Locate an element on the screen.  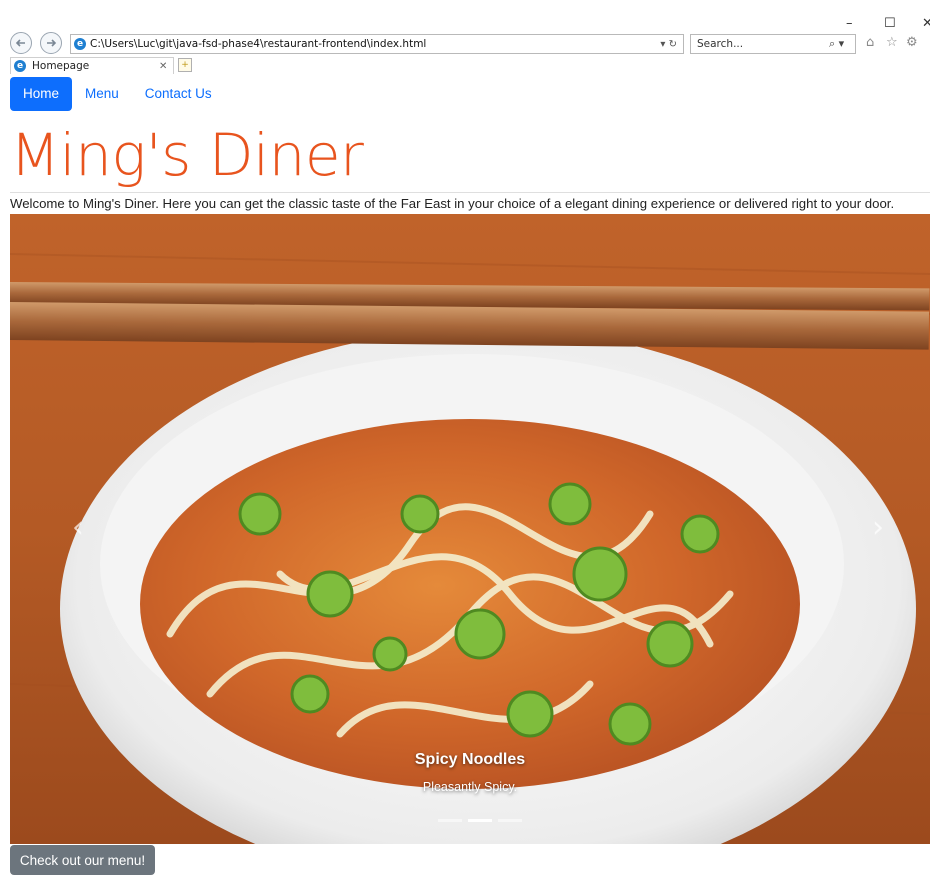
settings-gear-icon: ⚙ is located at coordinates (912, 42).